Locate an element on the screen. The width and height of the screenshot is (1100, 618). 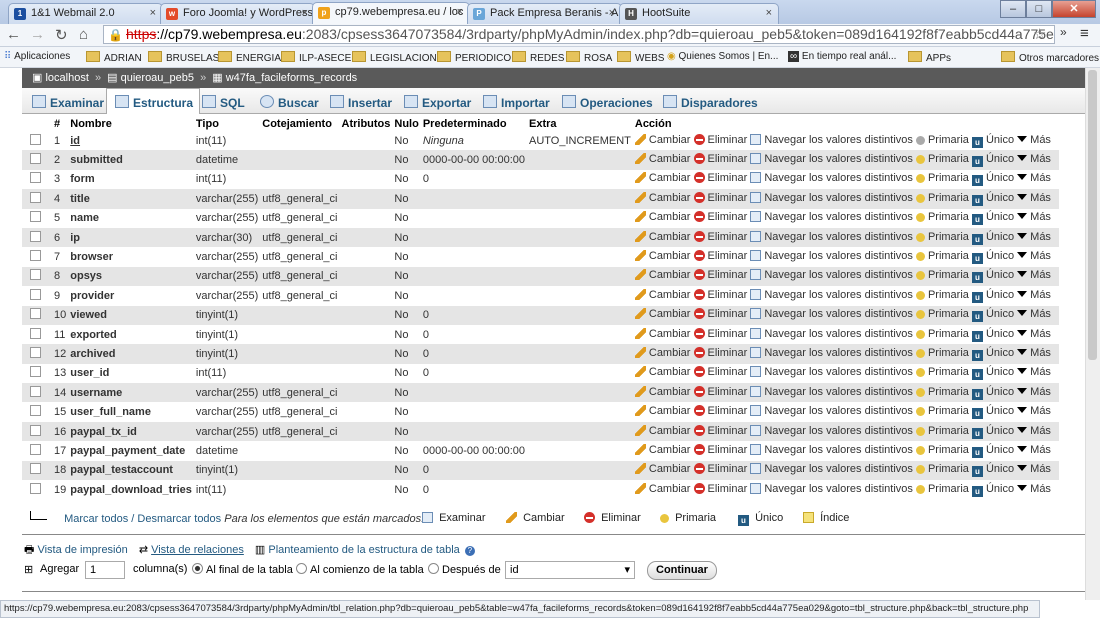
check-all-link: Marcar todos / Desmarcar todos is located at coordinates (142, 519).